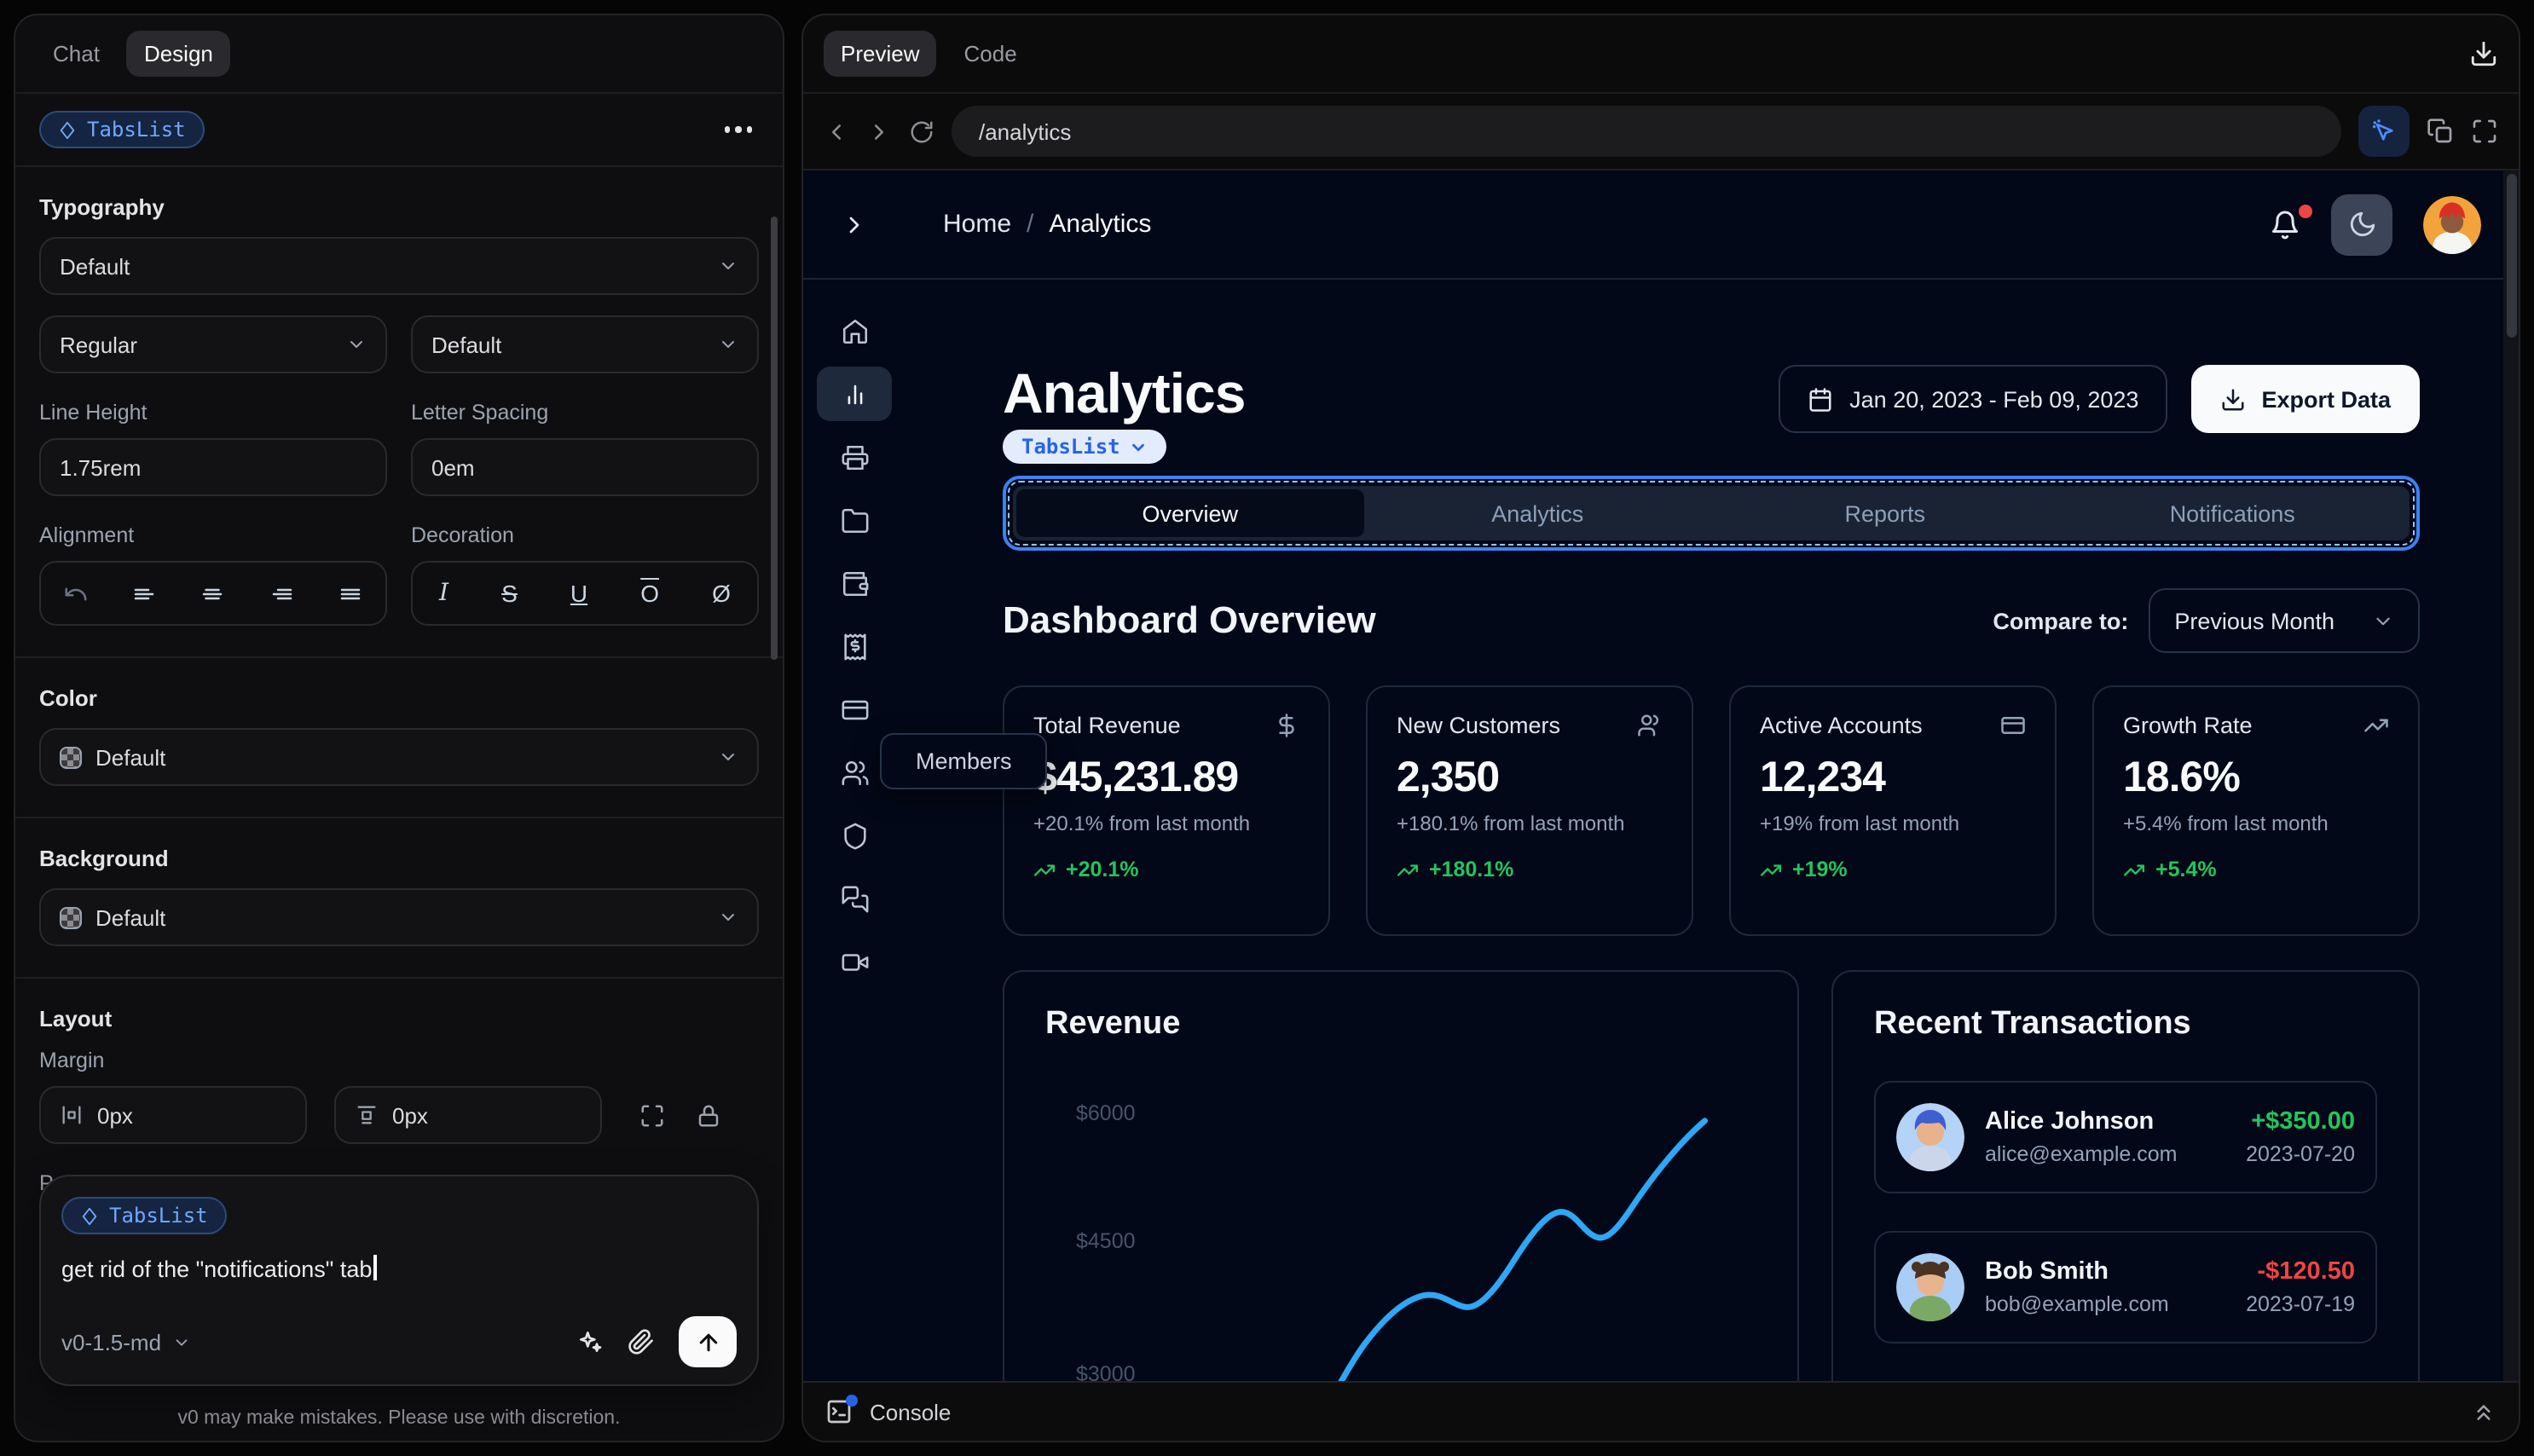 The width and height of the screenshot is (2534, 1456). I want to click on font-weight-select: Regular, so click(213, 344).